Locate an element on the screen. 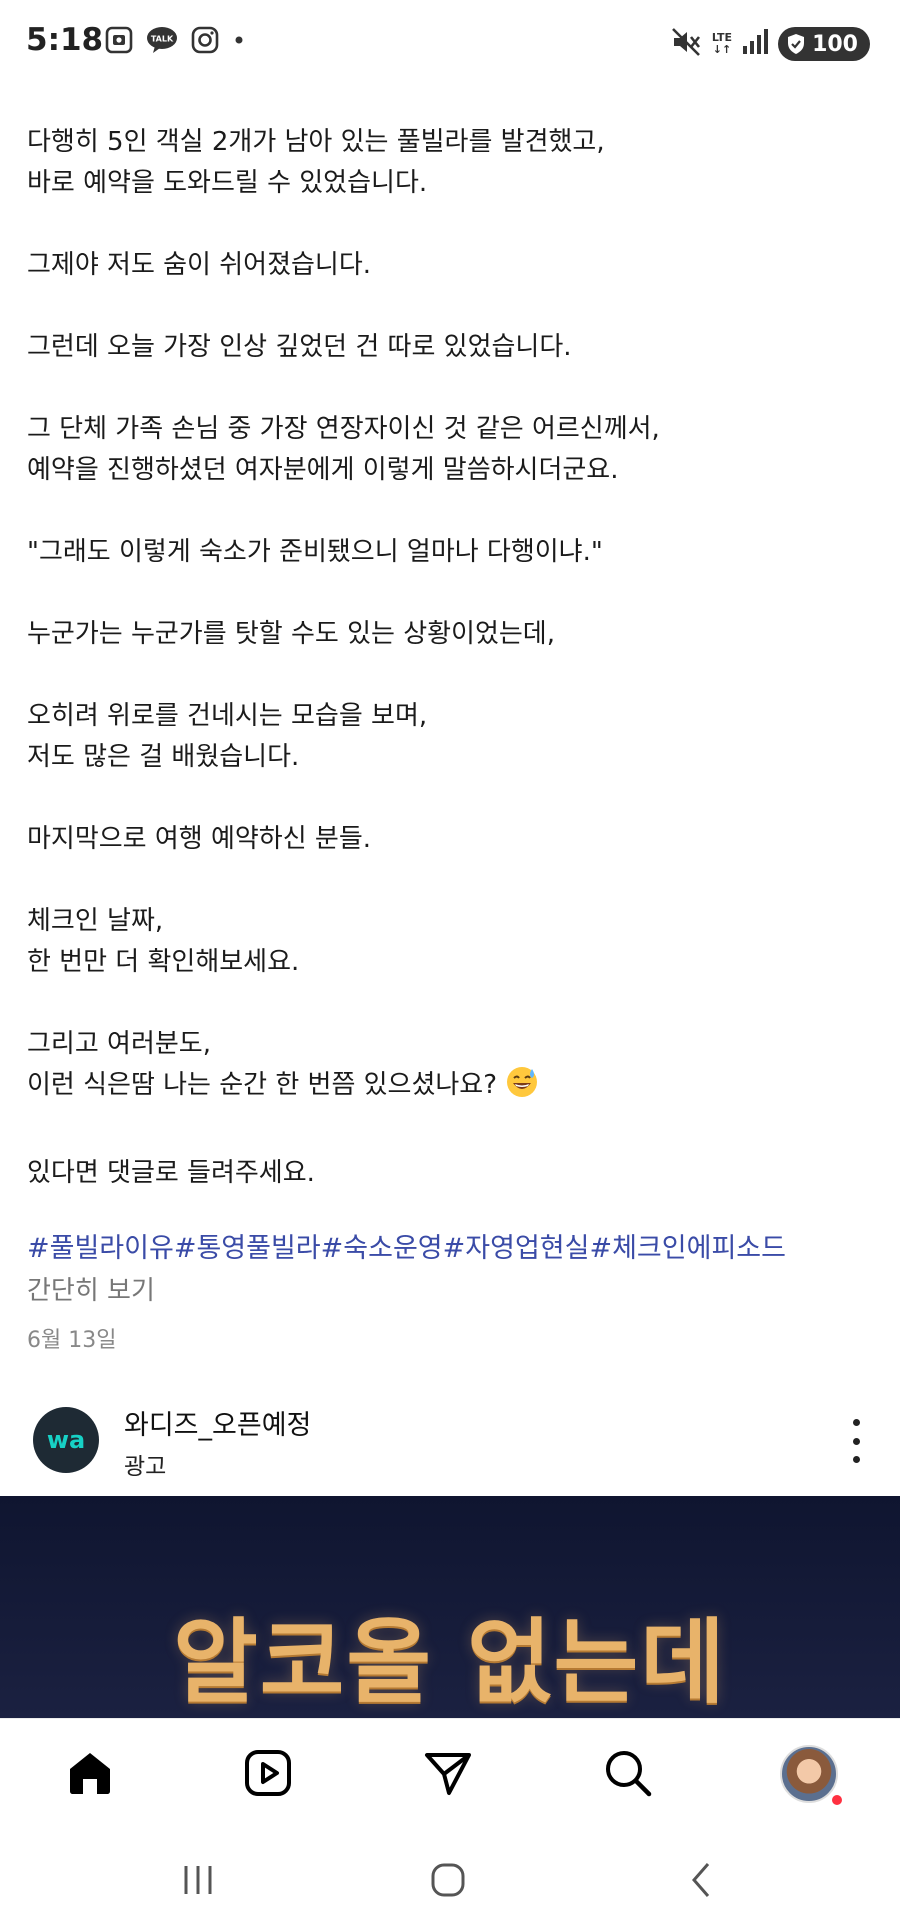 This screenshot has height=1930, width=900. caption-line: 그제야 저도 숨이 쉬어졌습니다. is located at coordinates (199, 265).